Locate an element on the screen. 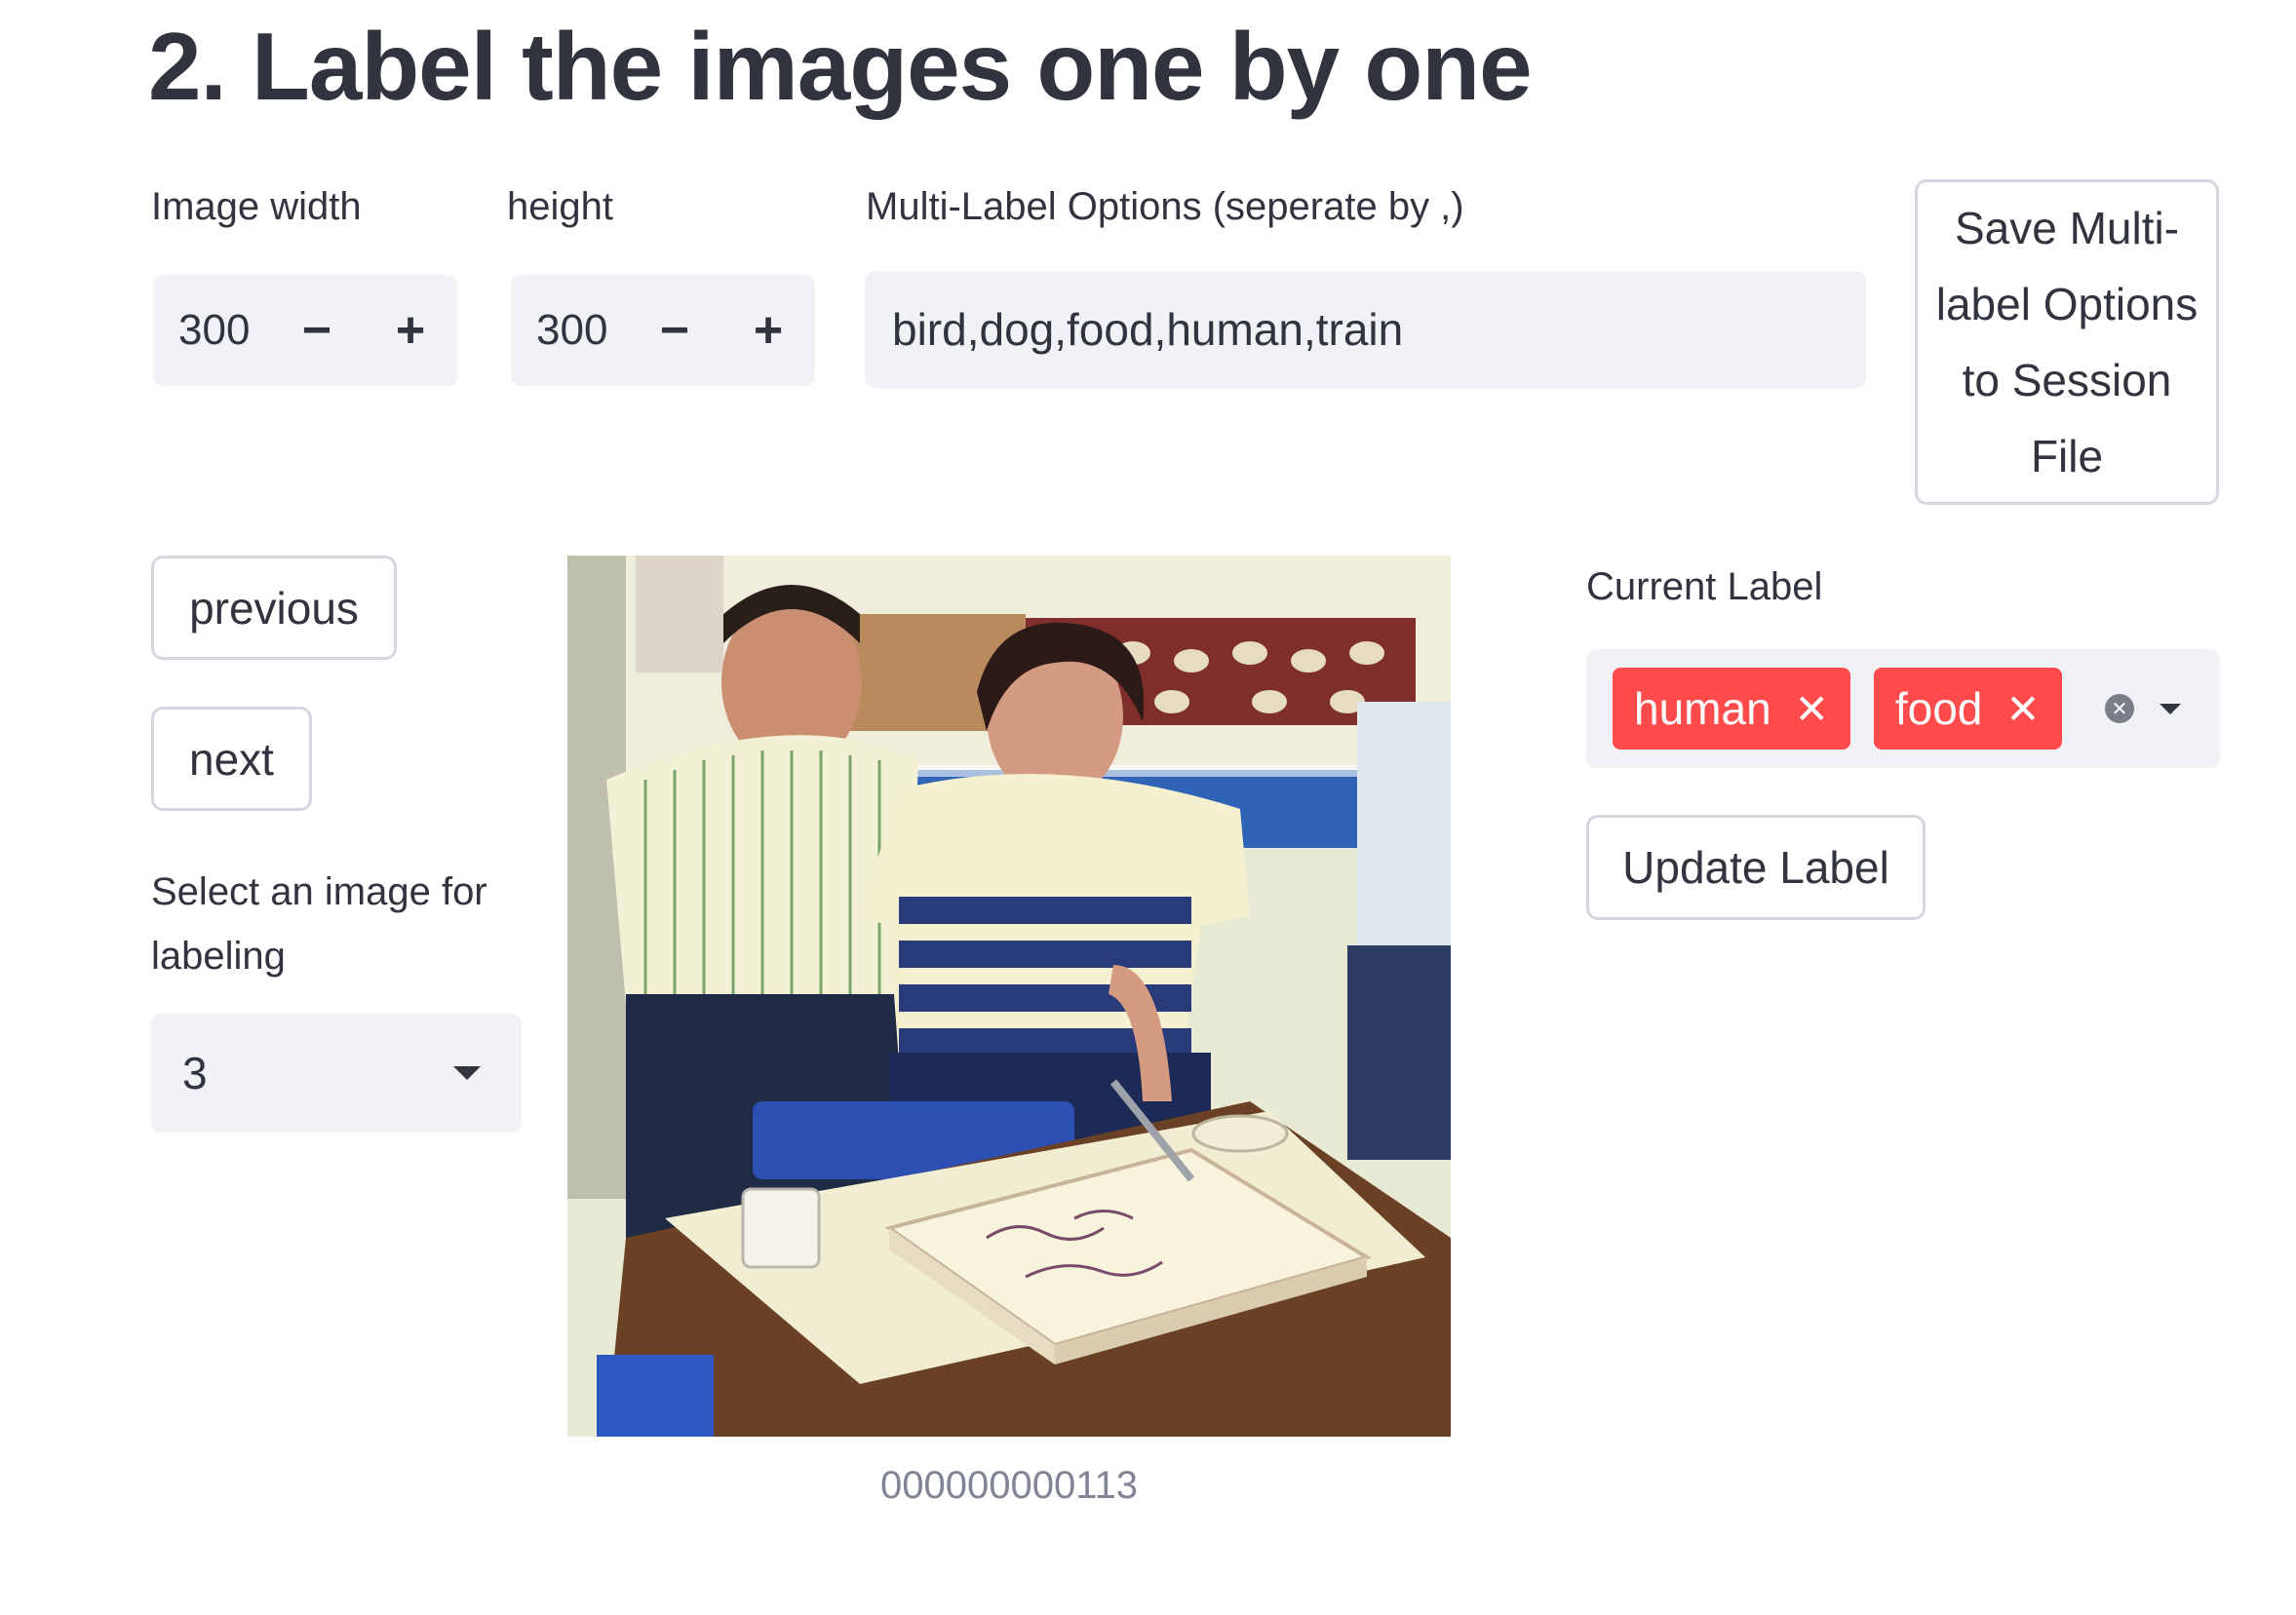 The image size is (2296, 1615). save-button-label: Save Multi-label Options to Session File is located at coordinates (2067, 342).